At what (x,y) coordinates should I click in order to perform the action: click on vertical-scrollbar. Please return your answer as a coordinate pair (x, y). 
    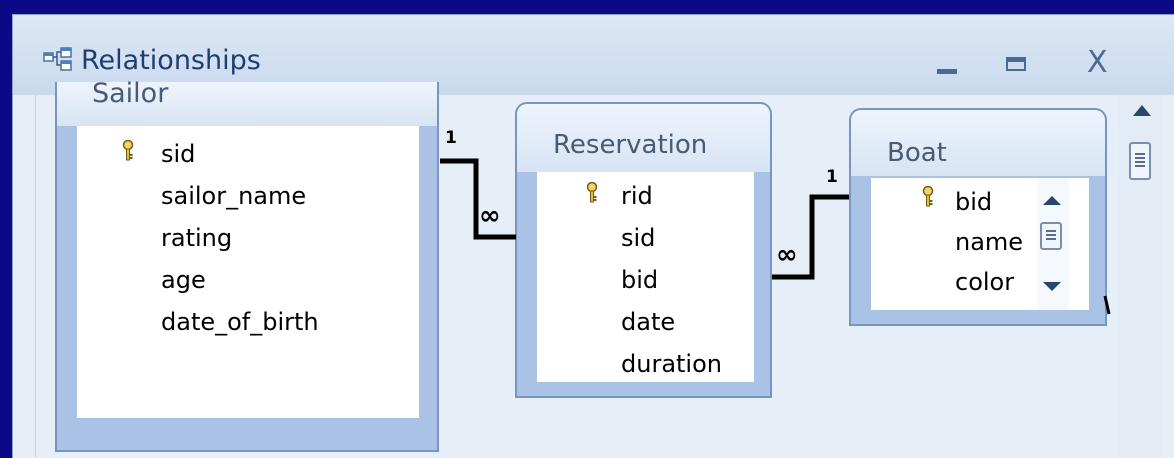
    Looking at the image, I should click on (1140, 276).